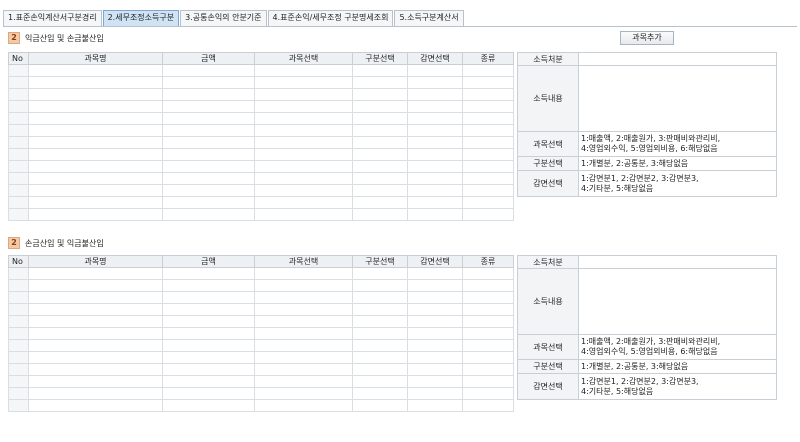 This screenshot has width=800, height=442. What do you see at coordinates (330, 18) in the screenshot?
I see `tab-adjustment-detail-view: 4.표준손익/세무조정 구분명세조회` at bounding box center [330, 18].